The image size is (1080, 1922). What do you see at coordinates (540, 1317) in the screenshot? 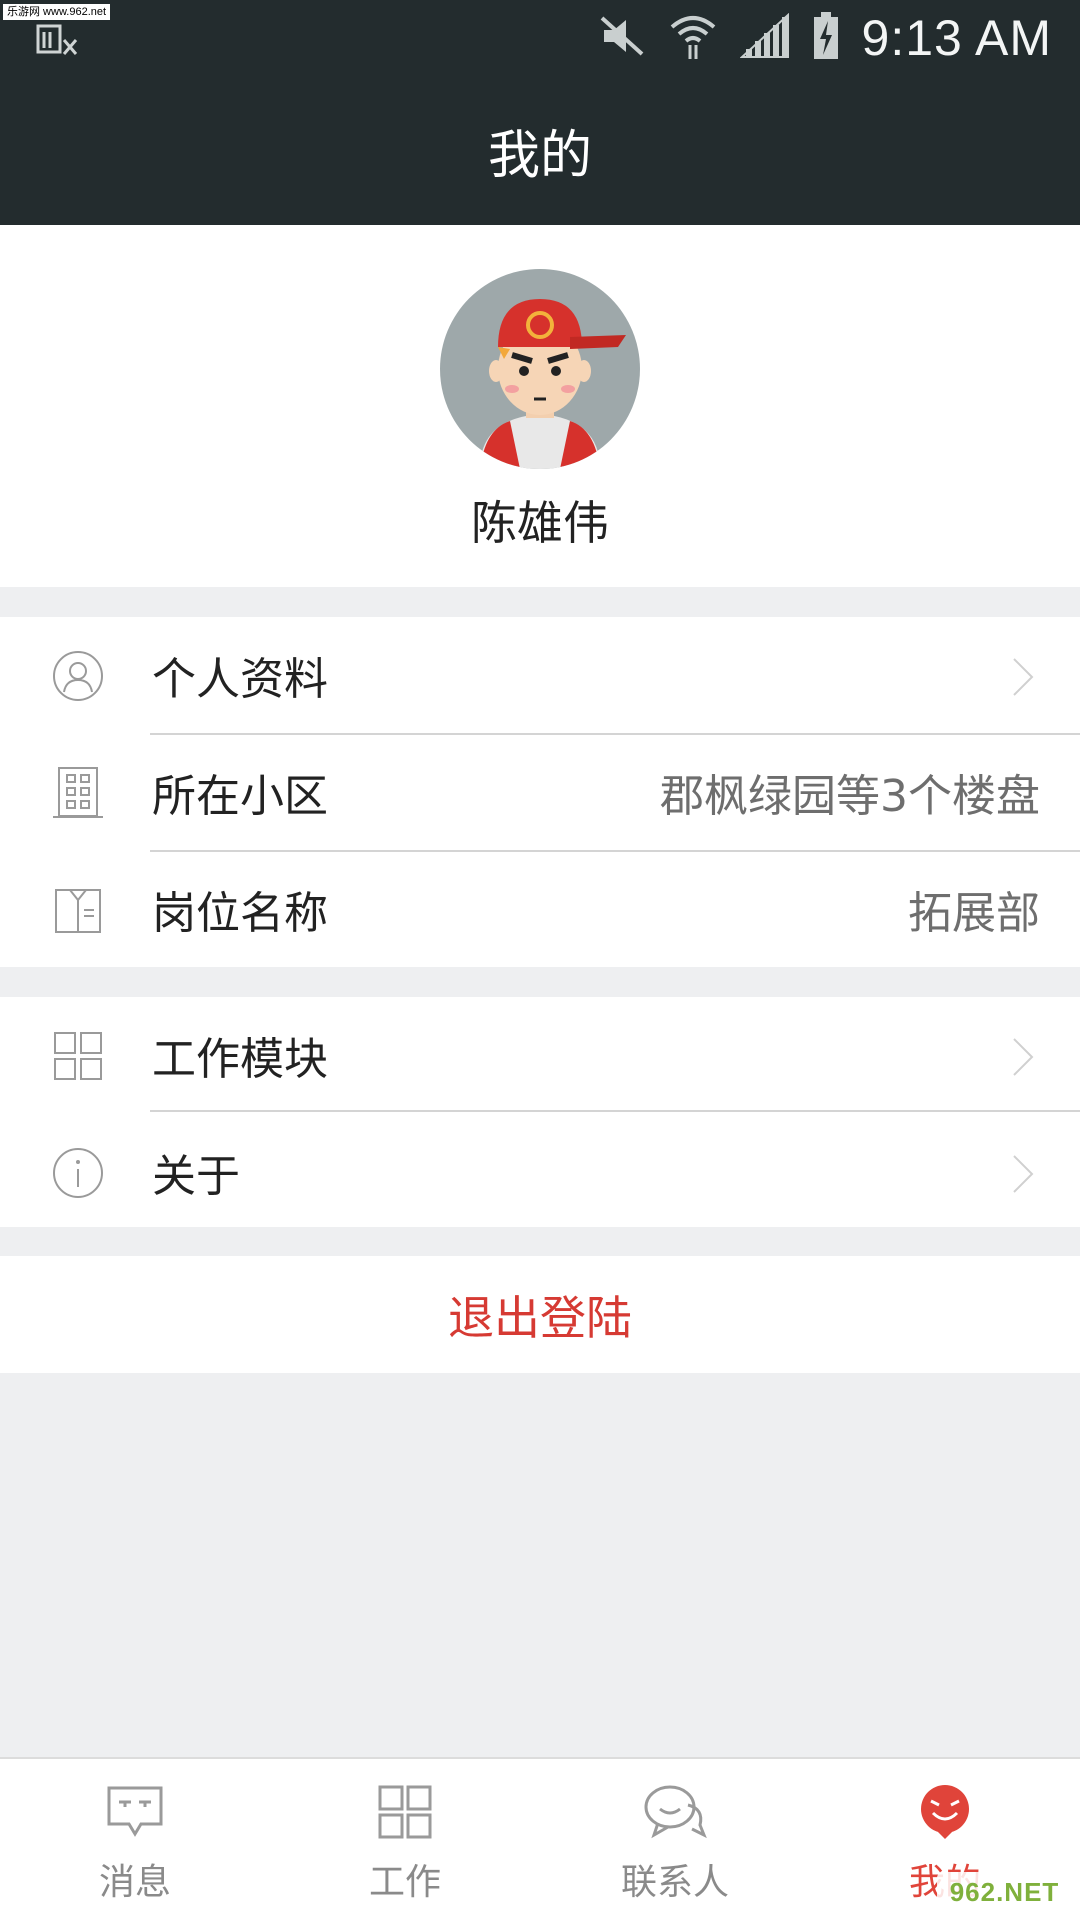
I see `logout-label: 退出登陆` at bounding box center [540, 1317].